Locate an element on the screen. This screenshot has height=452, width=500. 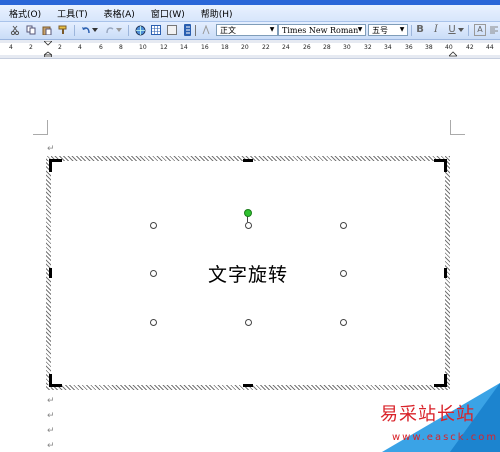
toolbar-options-icon is located at coordinates (187, 30).